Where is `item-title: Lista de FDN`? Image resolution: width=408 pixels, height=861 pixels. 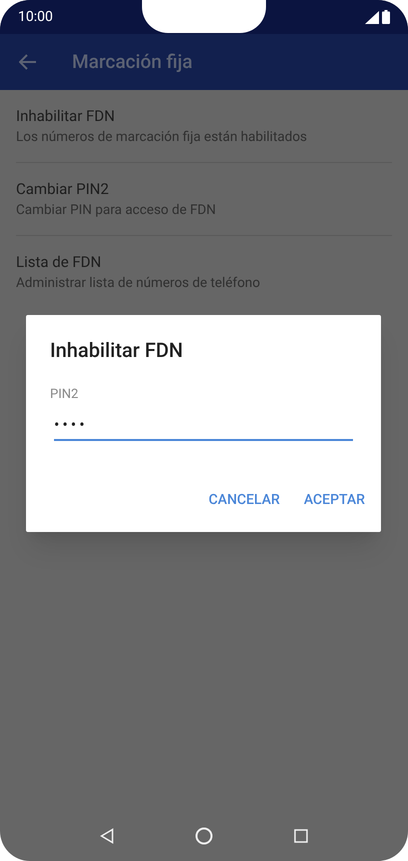
item-title: Lista de FDN is located at coordinates (59, 262).